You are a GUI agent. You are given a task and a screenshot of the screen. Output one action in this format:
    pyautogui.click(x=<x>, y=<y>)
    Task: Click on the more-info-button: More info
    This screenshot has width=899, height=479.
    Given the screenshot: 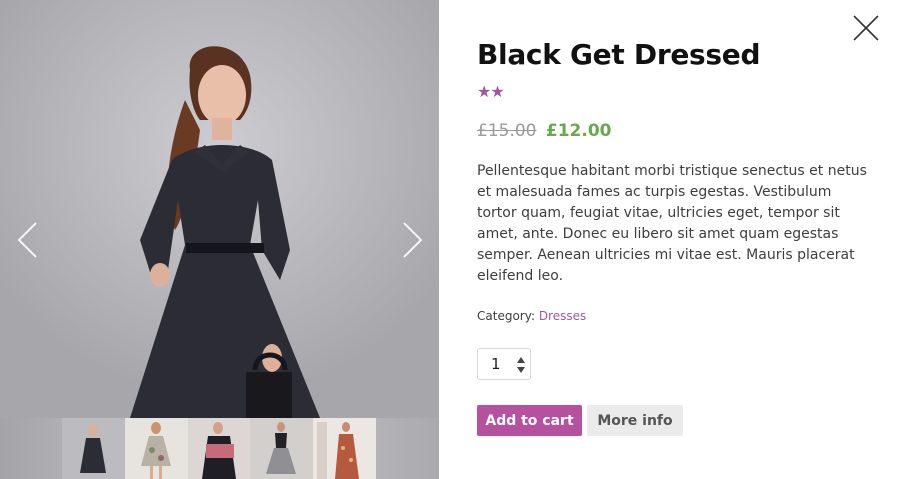 What is the action you would take?
    pyautogui.click(x=635, y=420)
    